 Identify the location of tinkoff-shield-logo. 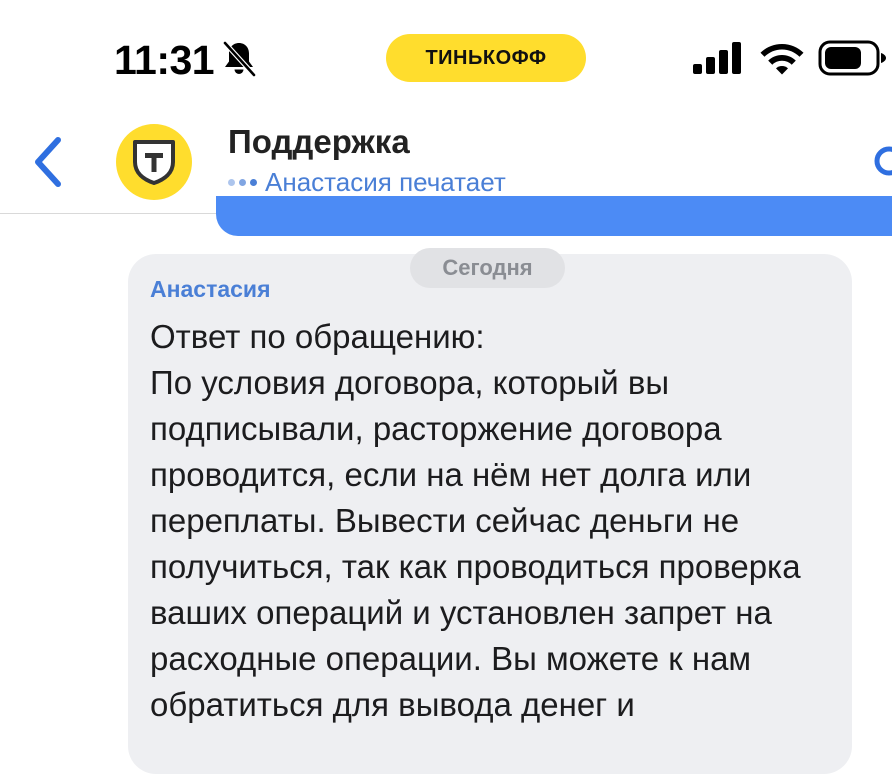
(154, 162).